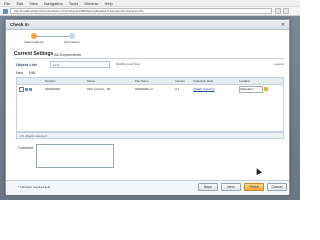 Image resolution: width=320 pixels, height=240 pixels. Describe the element at coordinates (75, 156) in the screenshot. I see `comment-textarea` at that location.